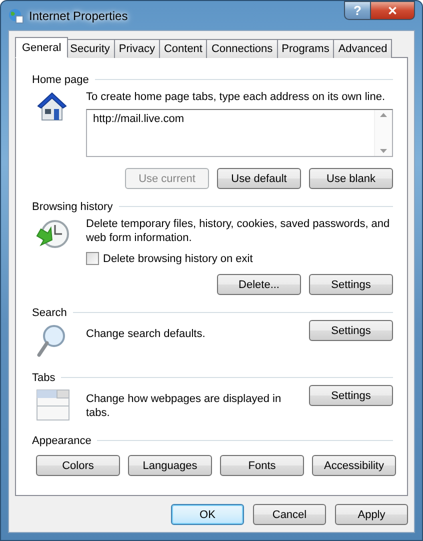  What do you see at coordinates (41, 47) in the screenshot?
I see `tab: General` at bounding box center [41, 47].